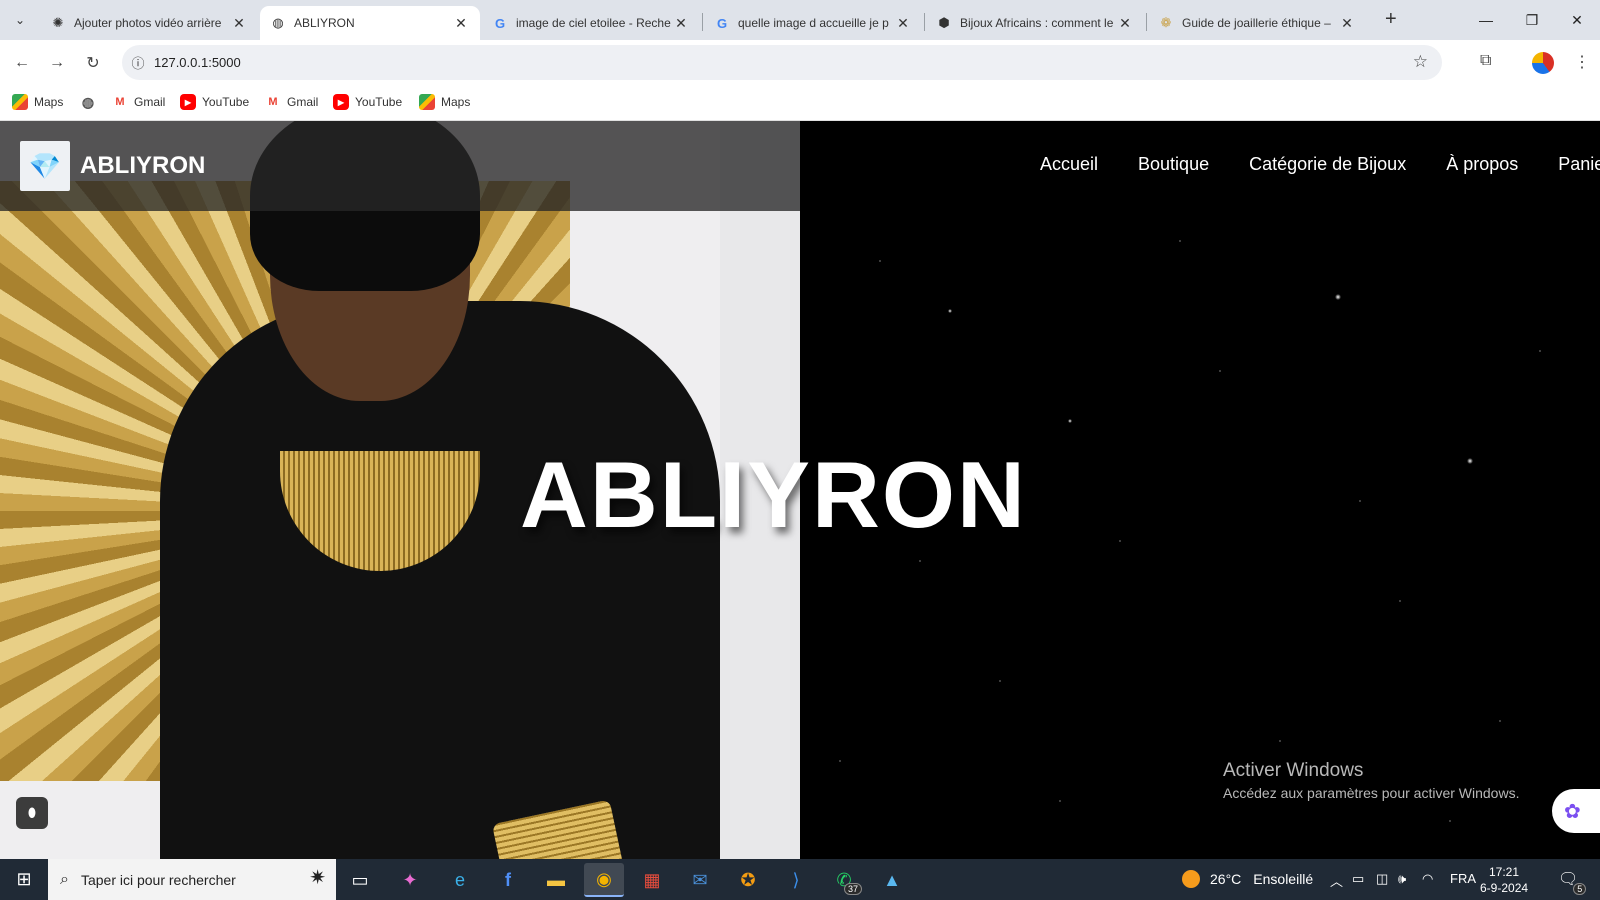  What do you see at coordinates (1427, 879) in the screenshot?
I see `wifi-icon: ◠` at bounding box center [1427, 879].